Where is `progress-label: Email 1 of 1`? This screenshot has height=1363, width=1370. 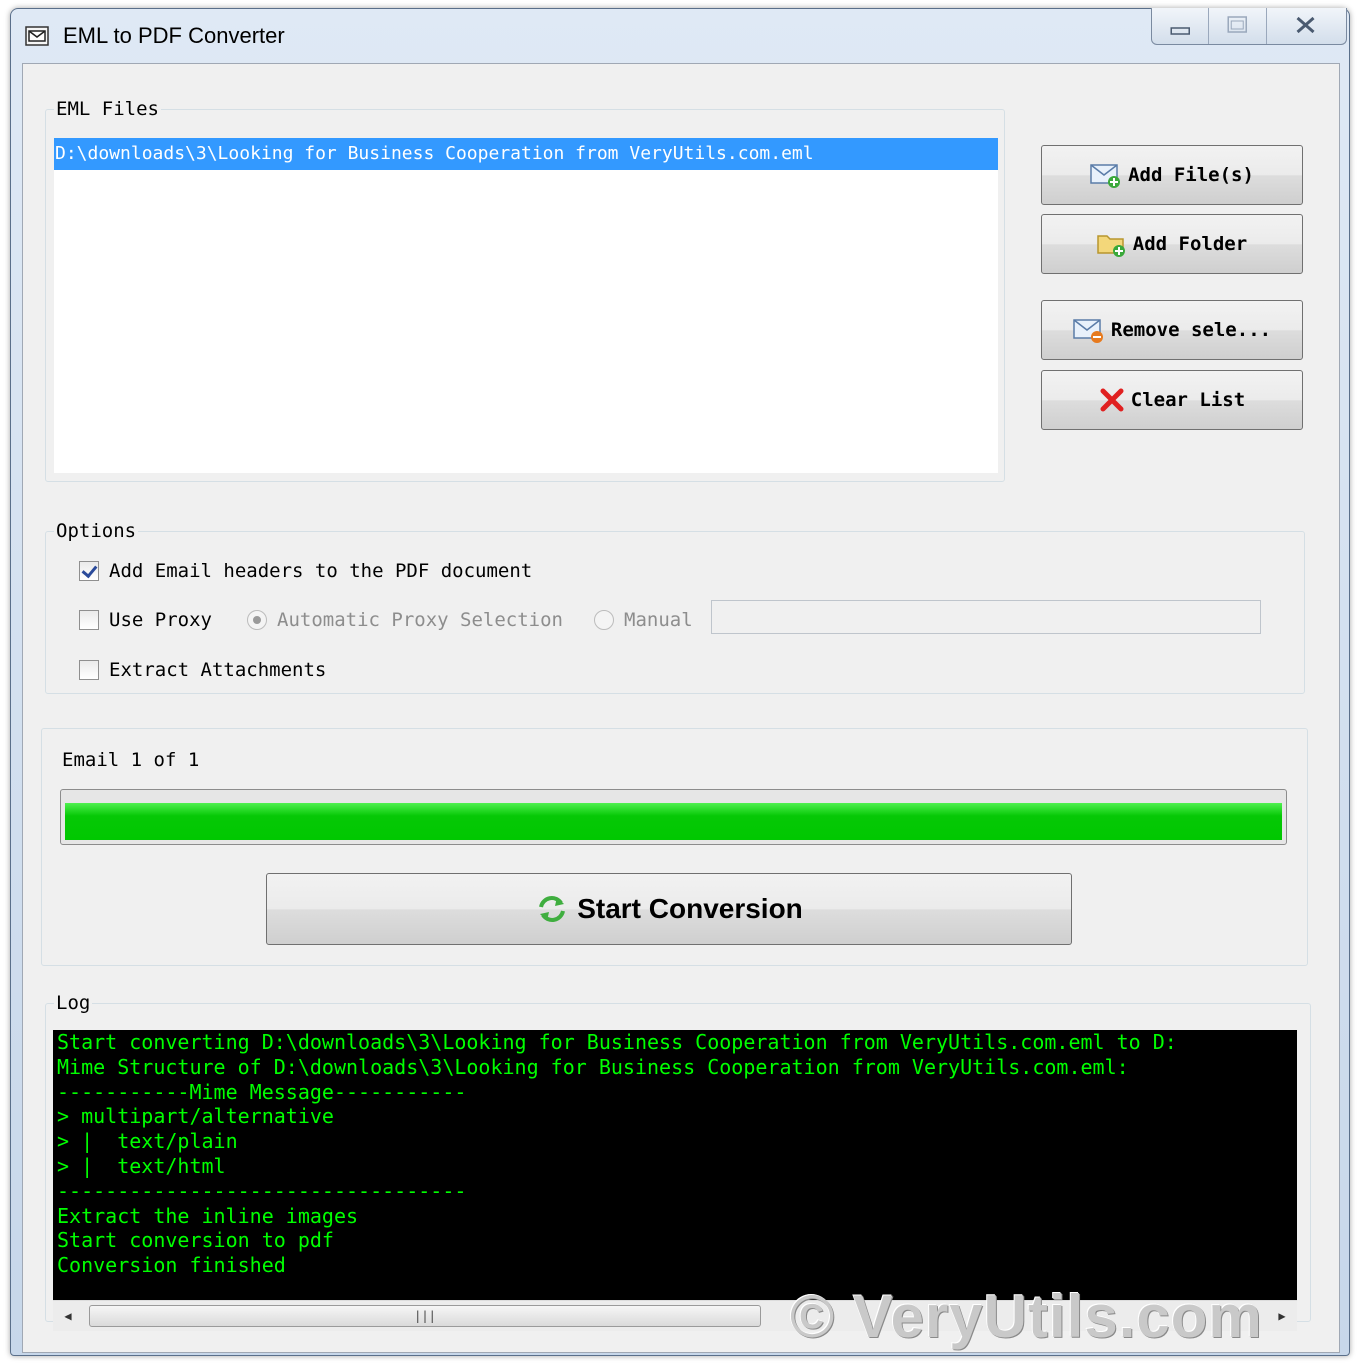 progress-label: Email 1 of 1 is located at coordinates (131, 760).